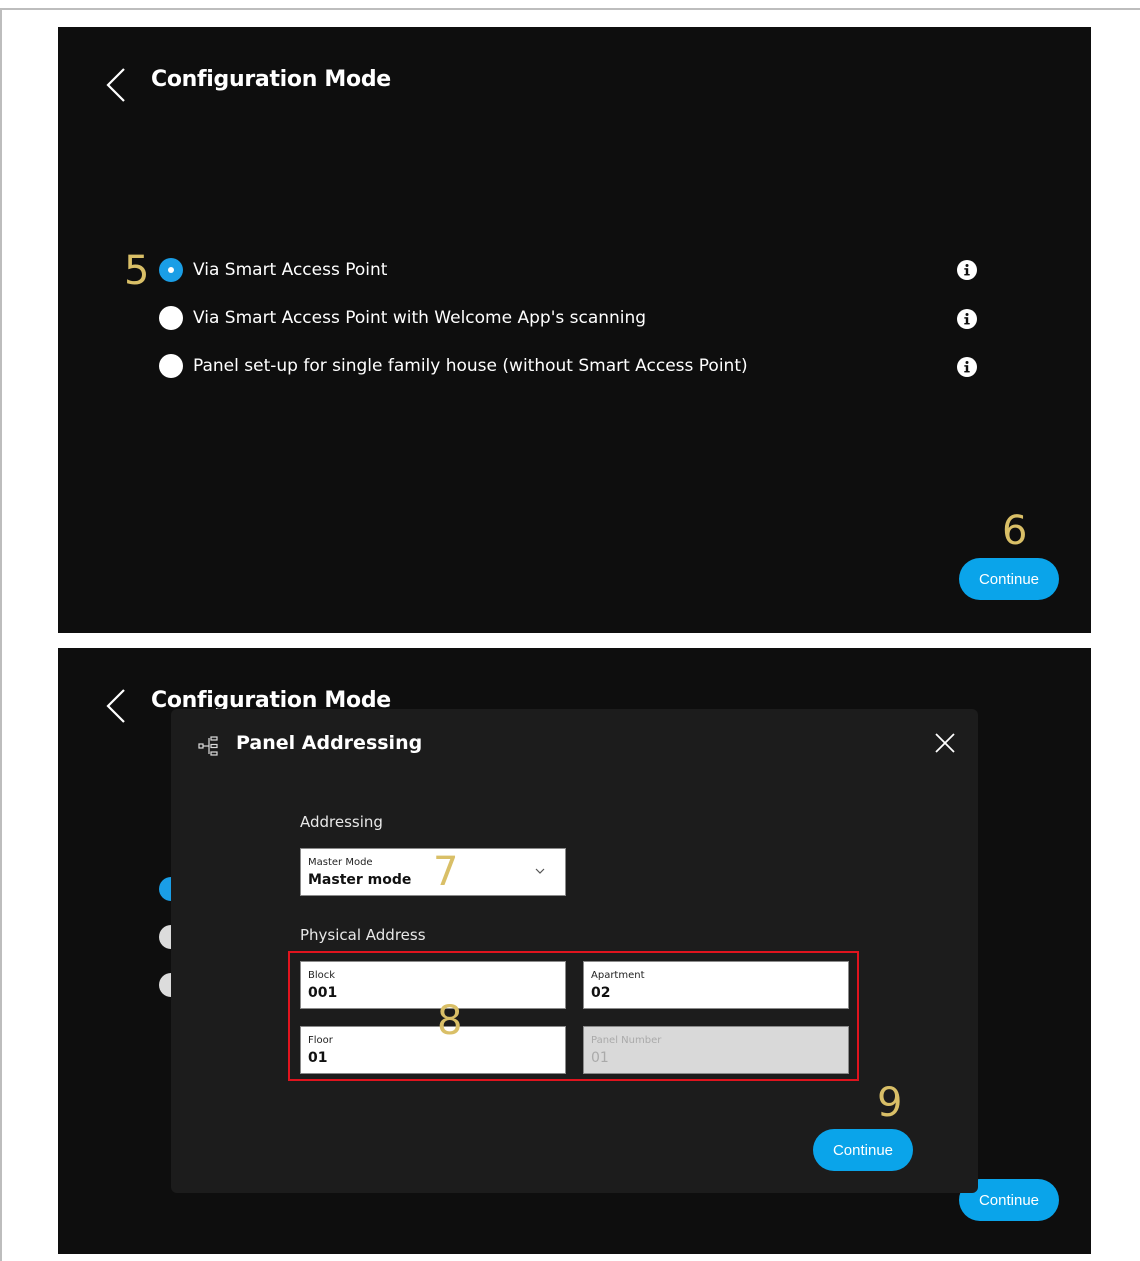 This screenshot has height=1261, width=1140. What do you see at coordinates (863, 1150) in the screenshot?
I see `dialog-continue-button: Continue` at bounding box center [863, 1150].